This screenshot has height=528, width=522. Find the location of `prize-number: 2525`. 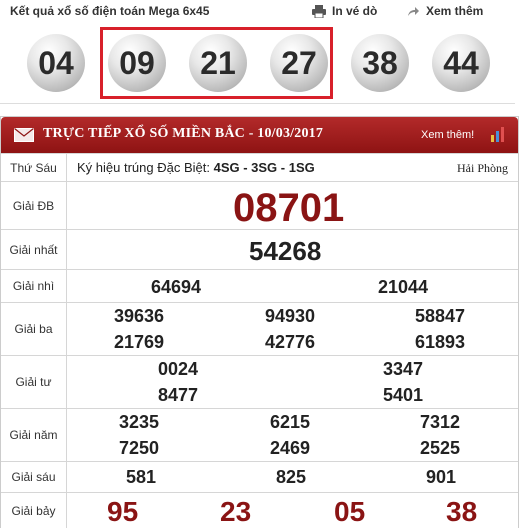

prize-number: 2525 is located at coordinates (440, 448).